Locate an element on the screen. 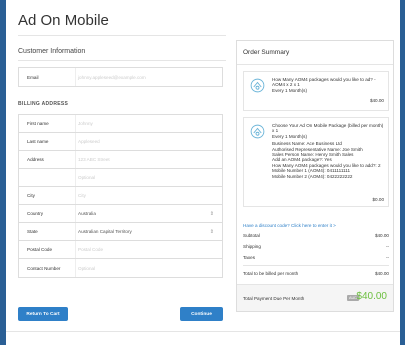 The height and width of the screenshot is (345, 405). total-due-label: Total Payment Due Per Month is located at coordinates (274, 298).